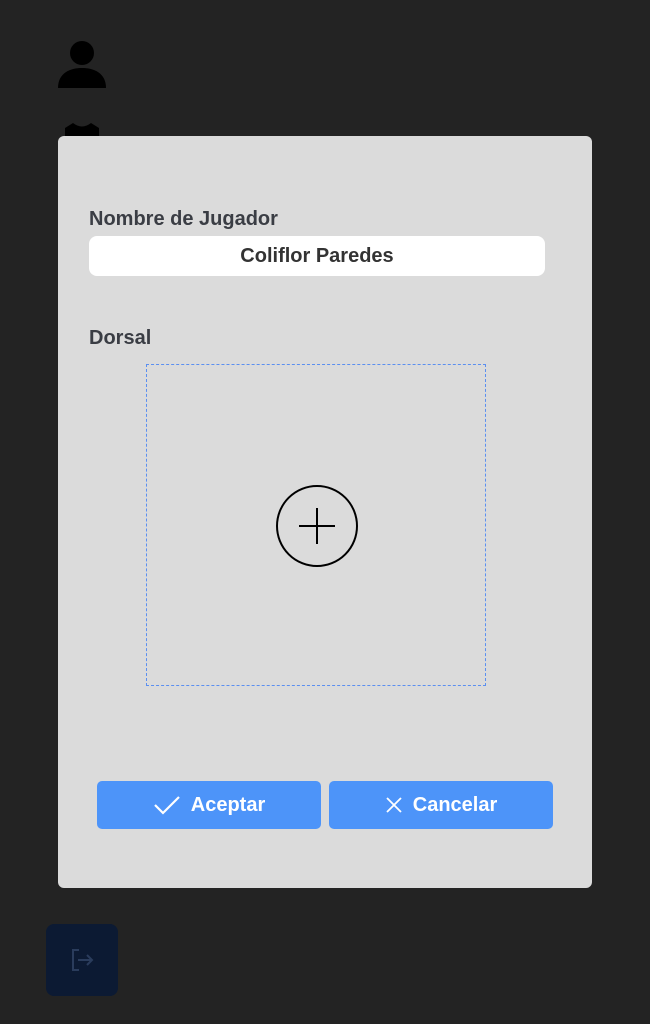 This screenshot has height=1024, width=650. I want to click on cancel-label: Cancelar, so click(455, 804).